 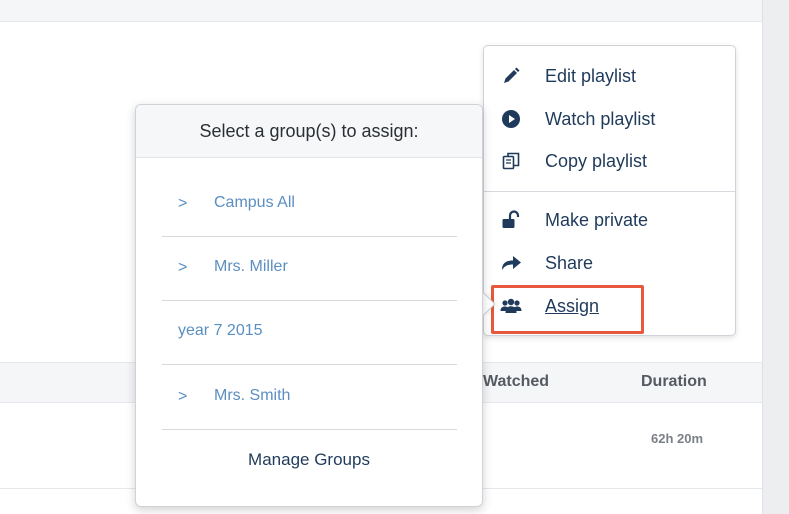 What do you see at coordinates (511, 76) in the screenshot?
I see `pencil-icon` at bounding box center [511, 76].